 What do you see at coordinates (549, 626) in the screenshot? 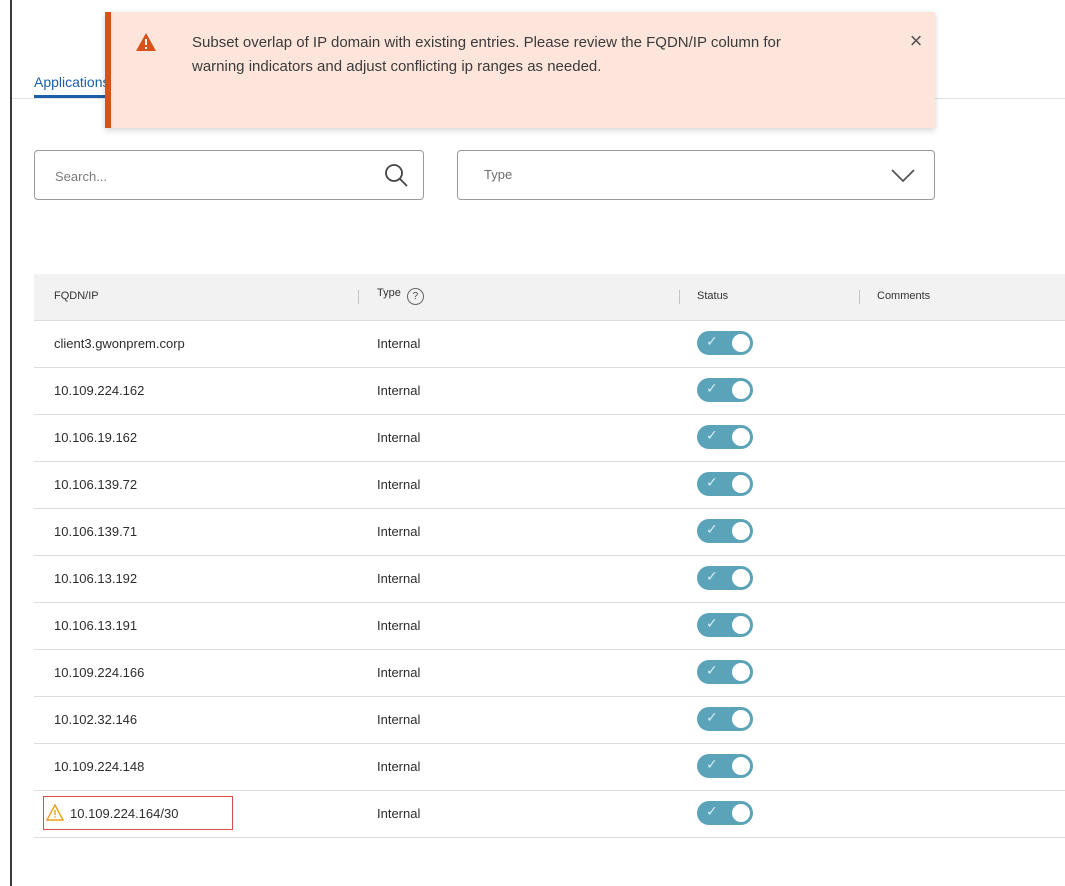
I see `table-row: 10.106.13.191 Internal ✓` at bounding box center [549, 626].